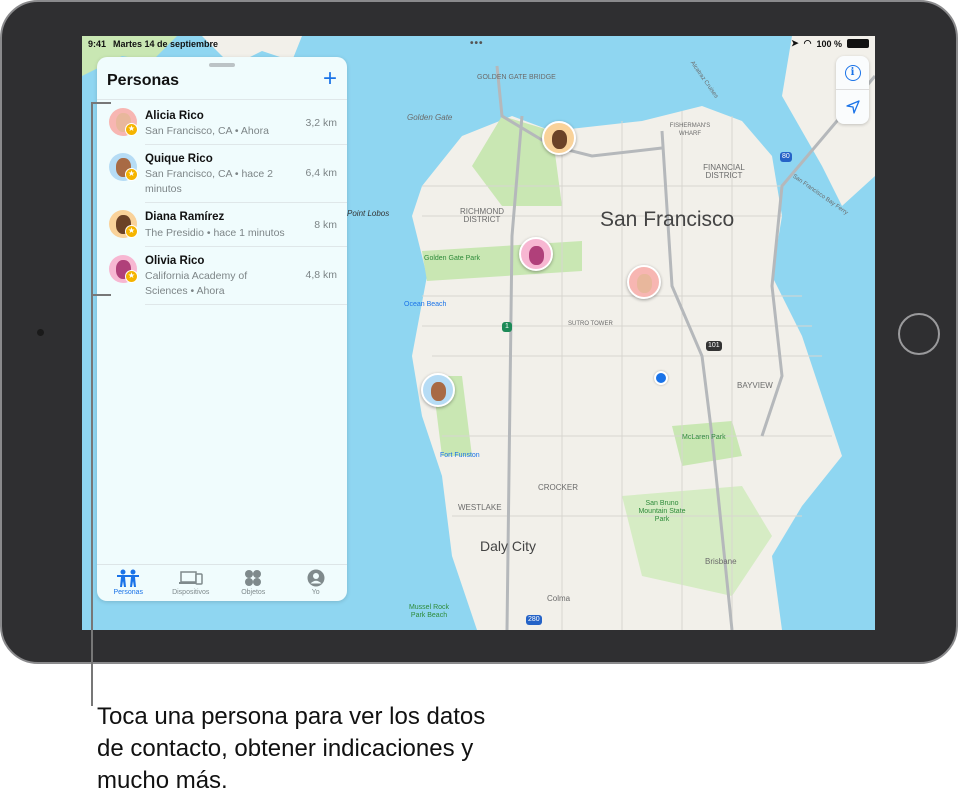 Image resolution: width=963 pixels, height=806 pixels. I want to click on status-date: Martes 14 de septiembre, so click(166, 44).